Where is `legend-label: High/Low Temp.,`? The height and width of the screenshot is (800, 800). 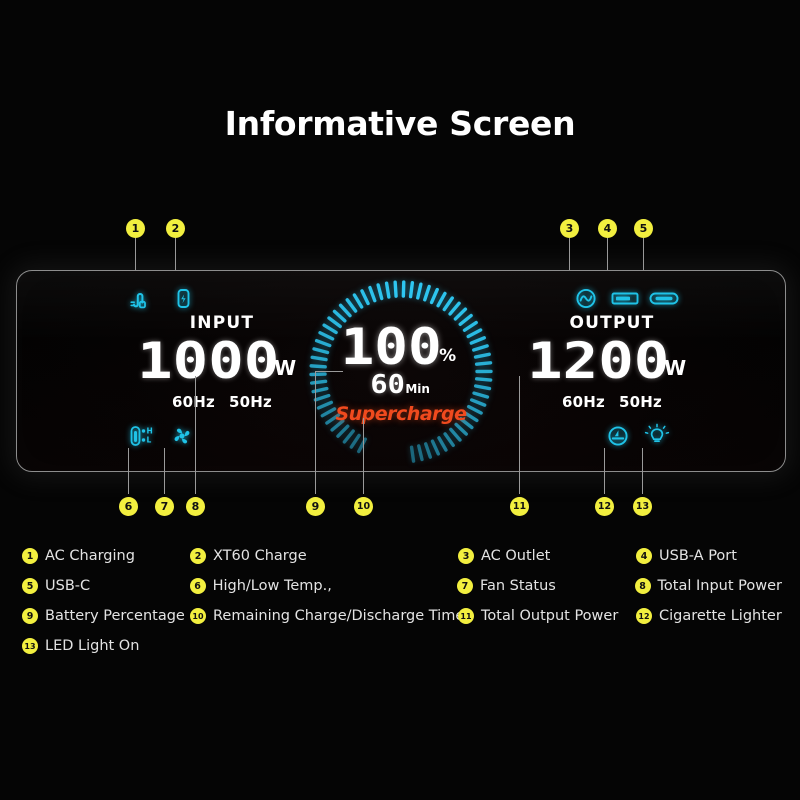
legend-label: High/Low Temp., is located at coordinates (272, 586).